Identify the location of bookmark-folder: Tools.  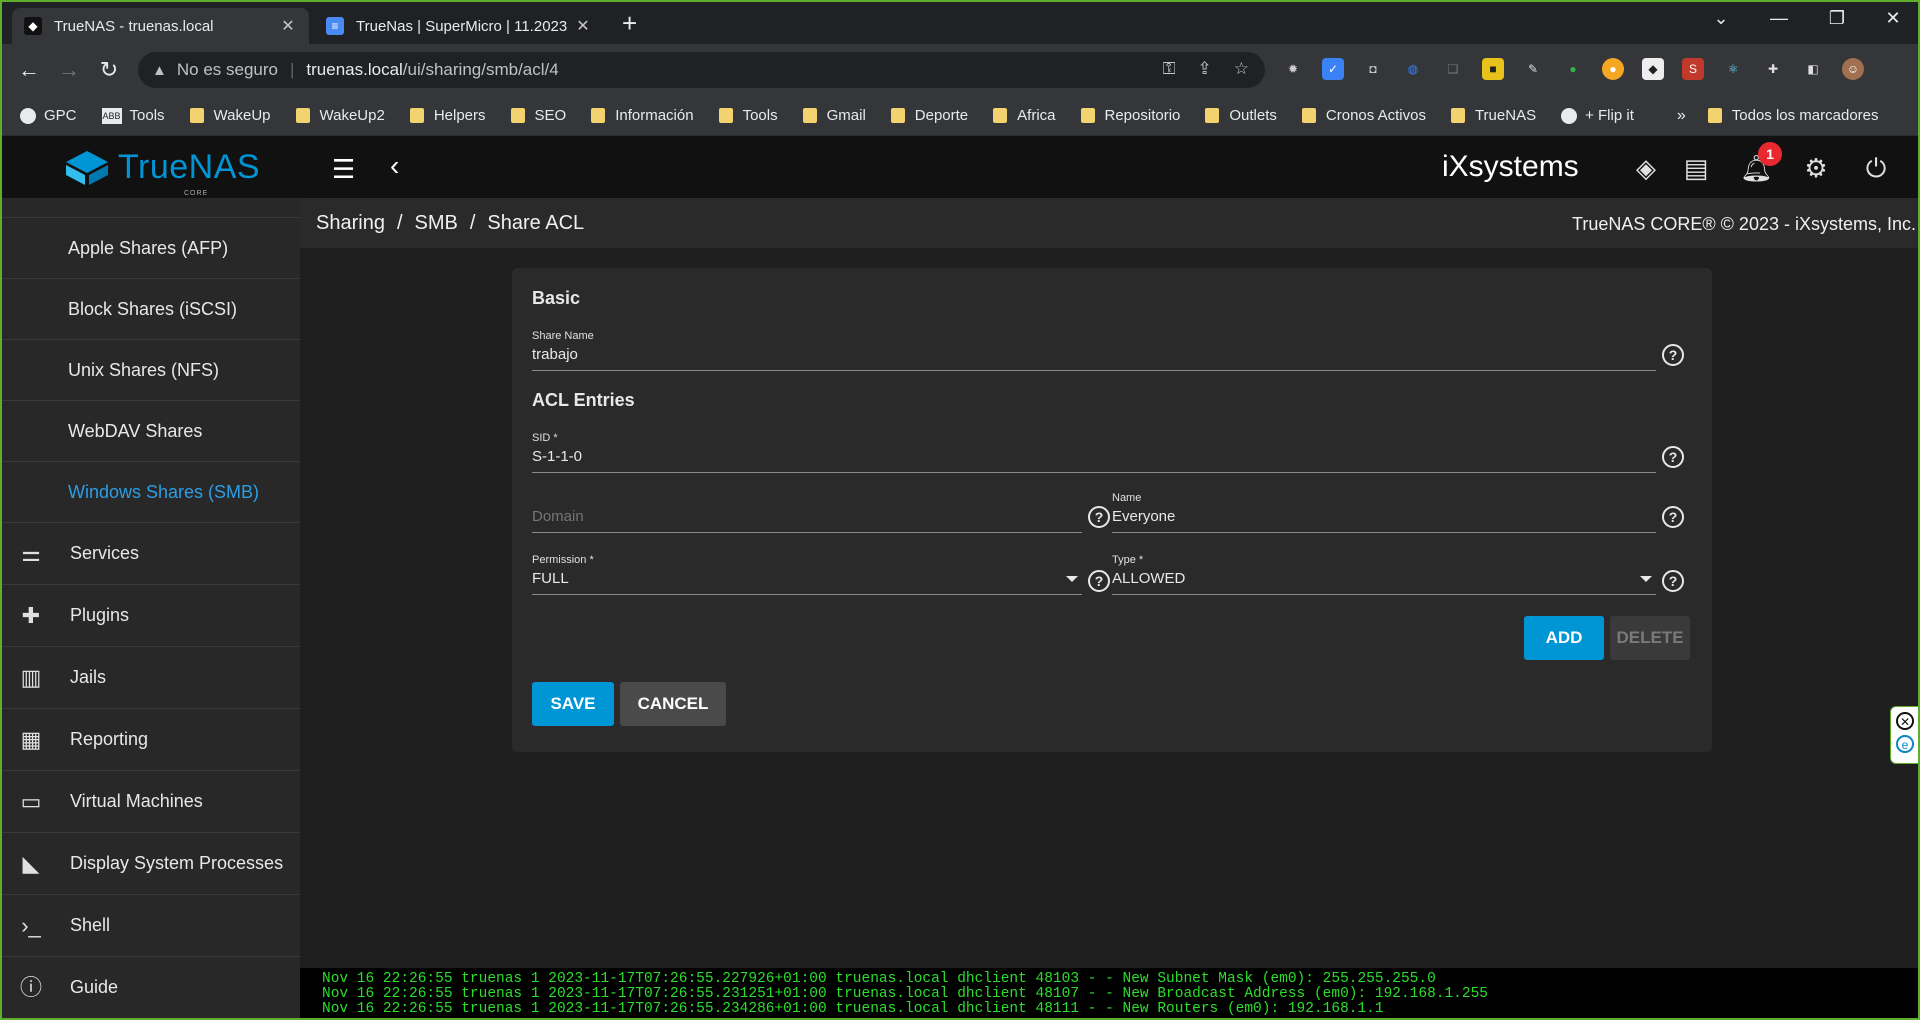
(748, 115).